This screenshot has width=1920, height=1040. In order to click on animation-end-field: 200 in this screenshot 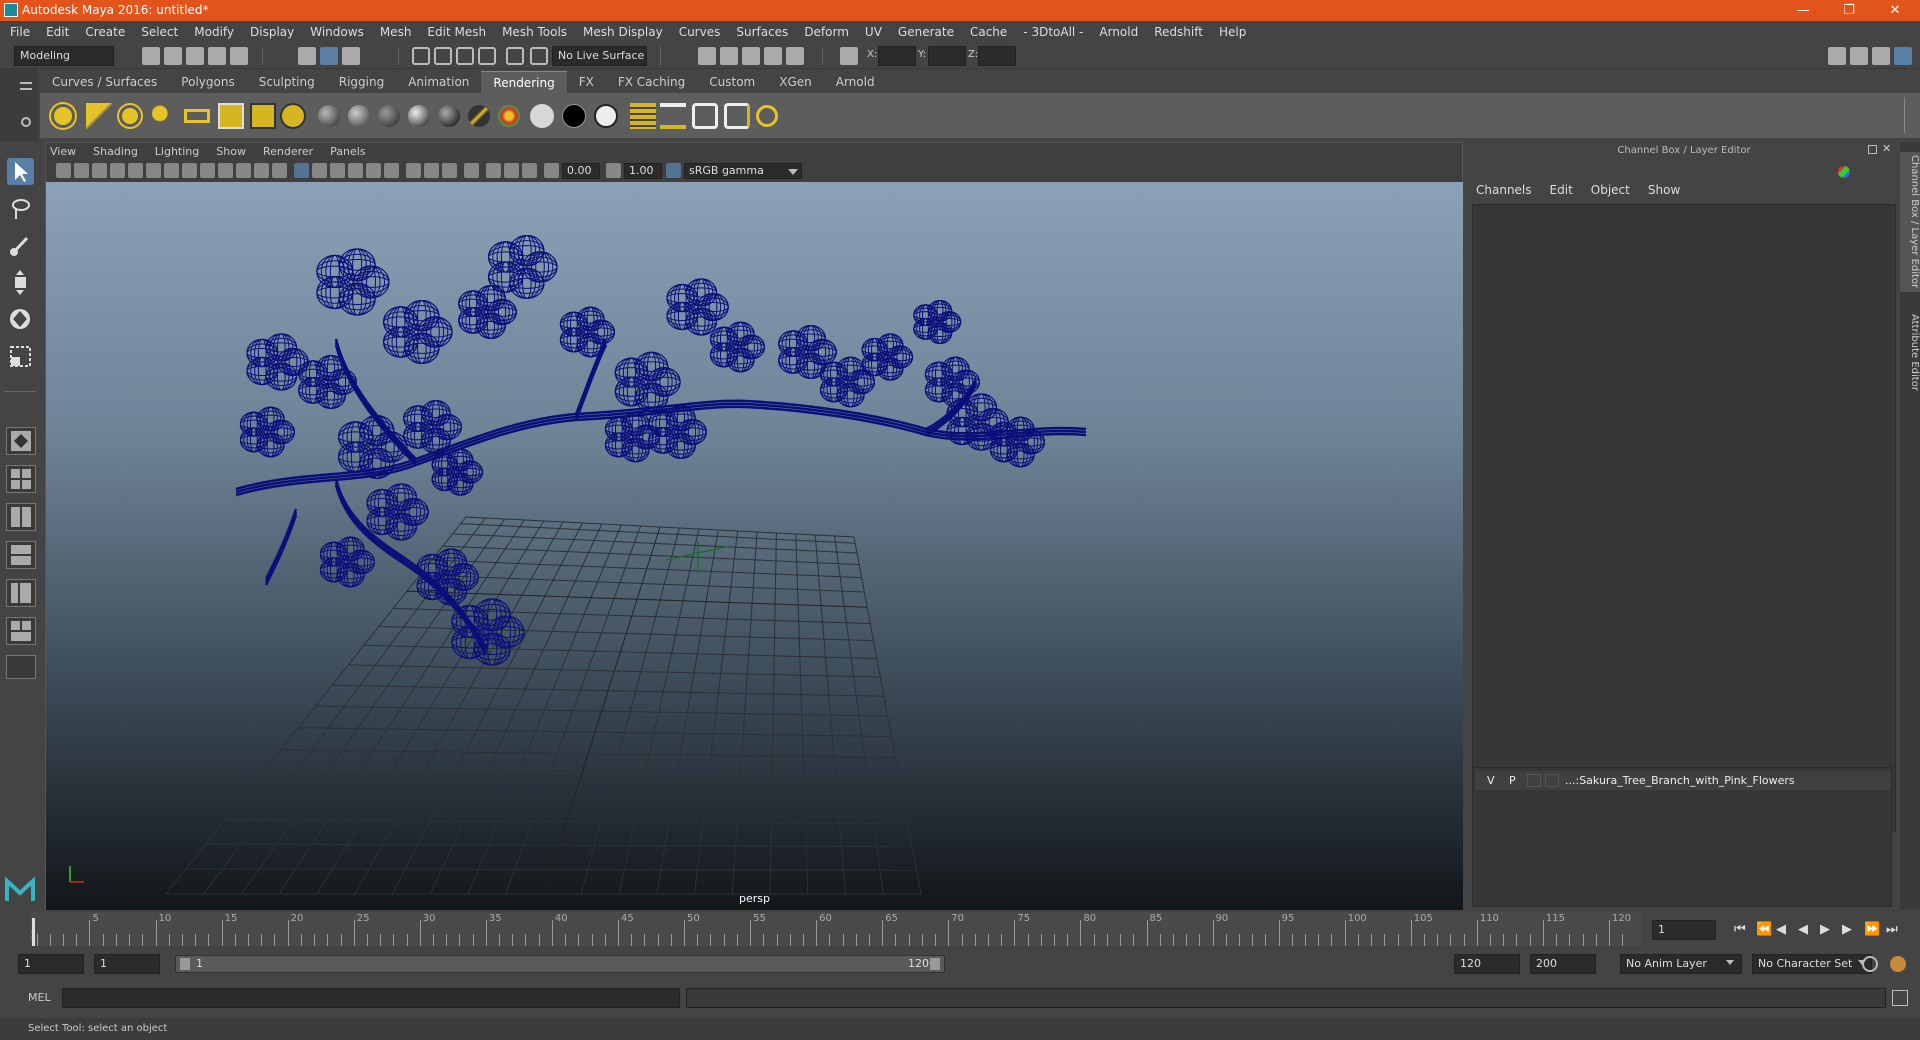, I will do `click(1563, 964)`.